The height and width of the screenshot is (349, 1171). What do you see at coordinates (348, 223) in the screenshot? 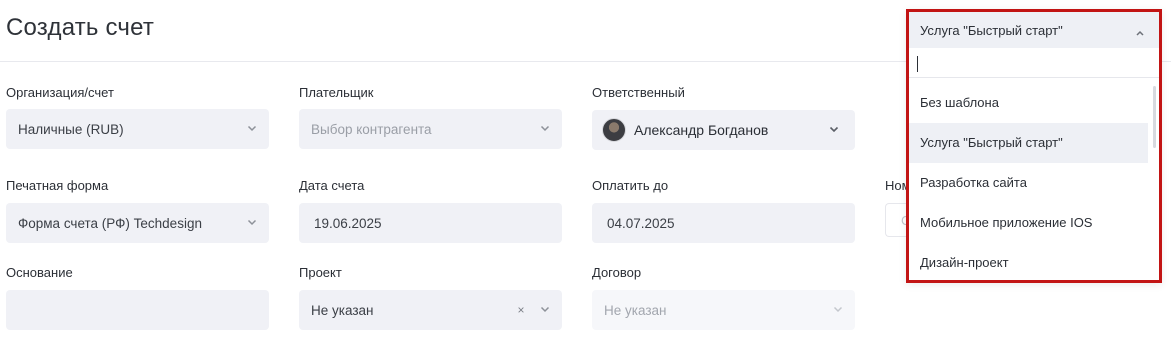
I see `invoice-date-value: 19.06.2025` at bounding box center [348, 223].